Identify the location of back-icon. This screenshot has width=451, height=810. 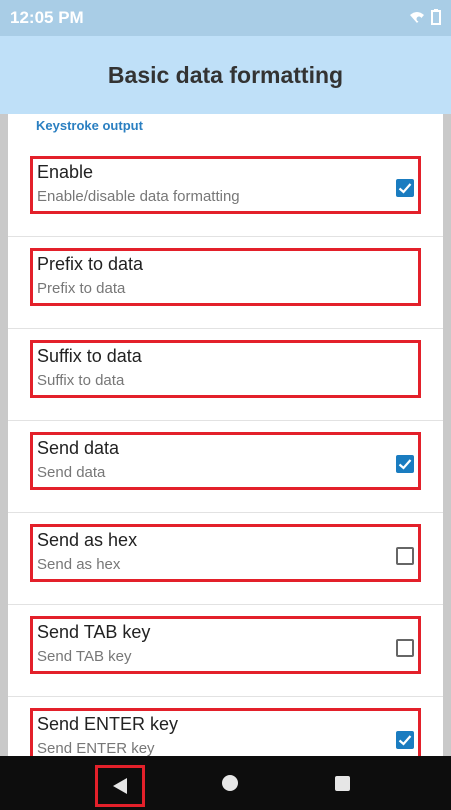
(120, 786).